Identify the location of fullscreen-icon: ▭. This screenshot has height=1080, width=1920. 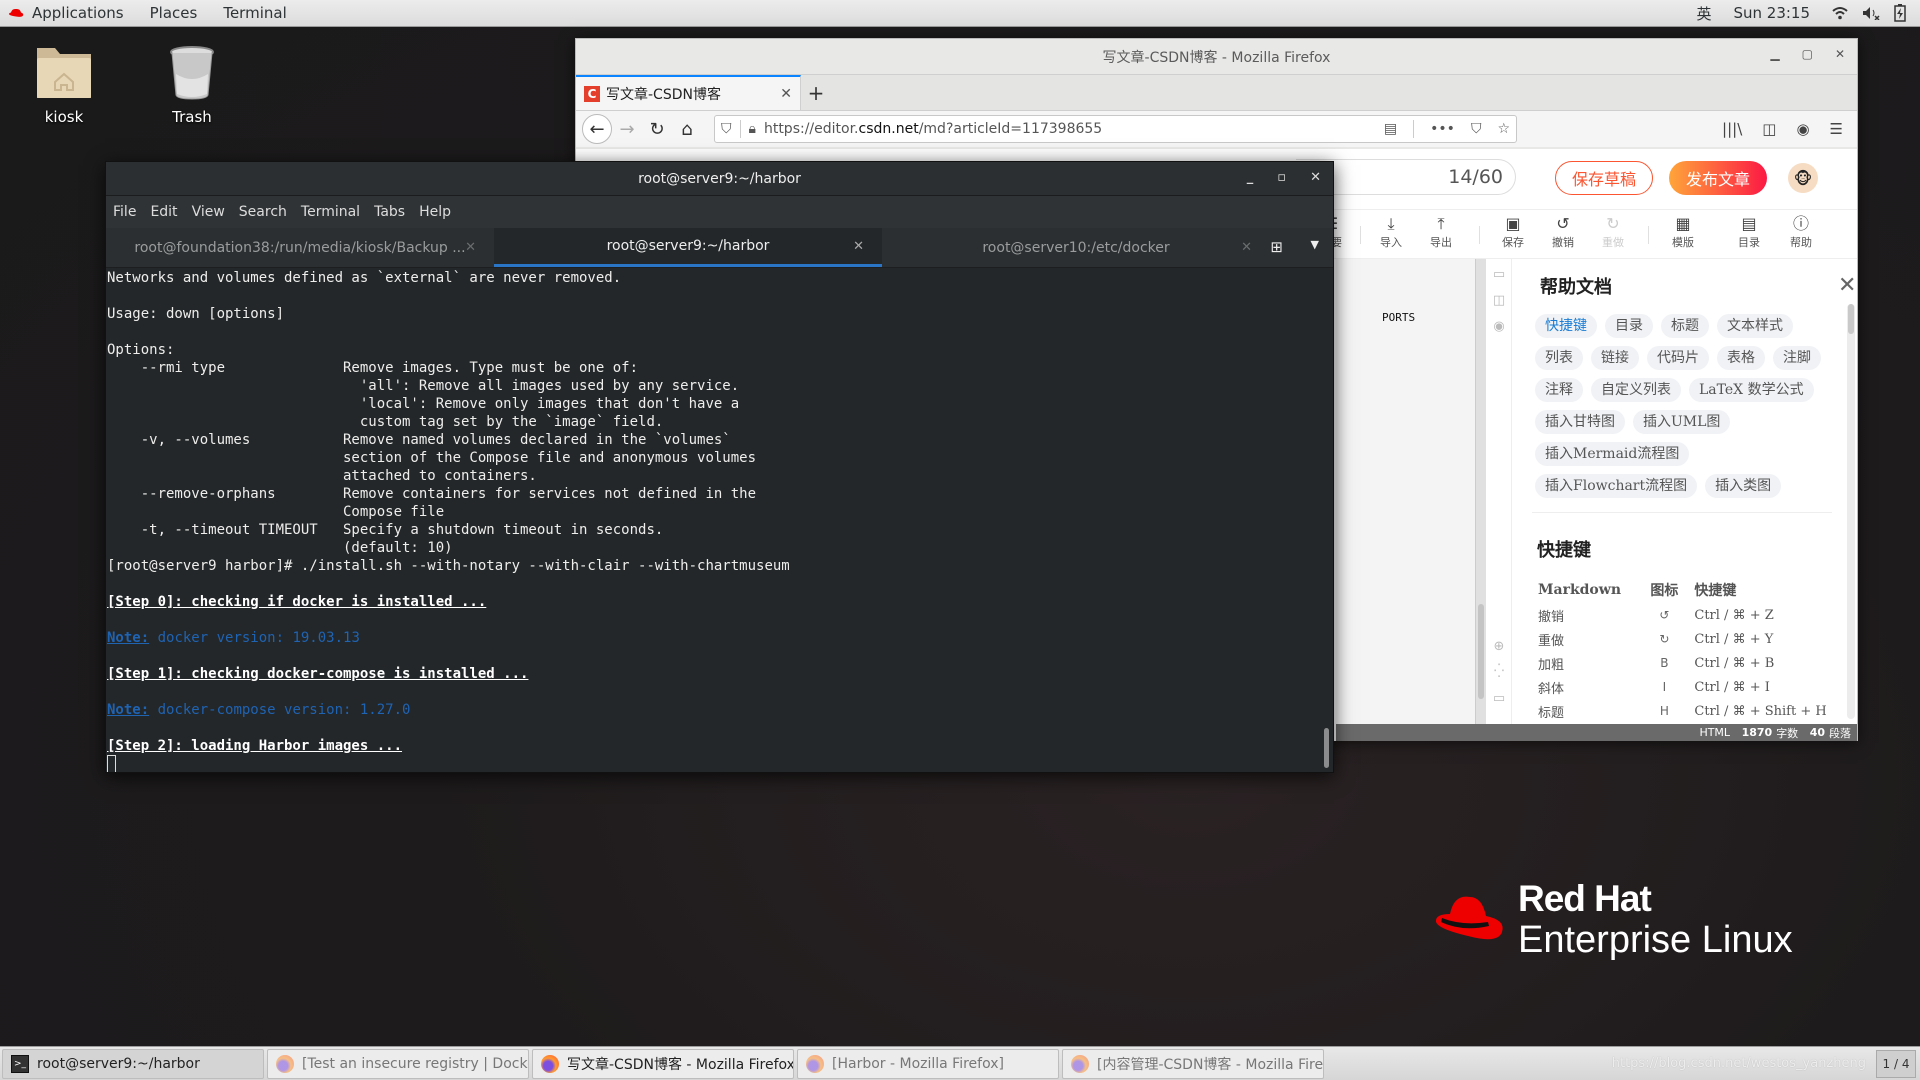
(1499, 699).